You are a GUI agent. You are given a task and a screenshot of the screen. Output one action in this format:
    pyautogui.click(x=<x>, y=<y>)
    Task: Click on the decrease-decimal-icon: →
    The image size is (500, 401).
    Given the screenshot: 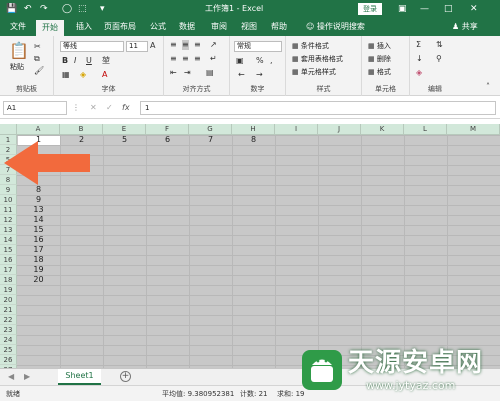 What is the action you would take?
    pyautogui.click(x=259, y=75)
    